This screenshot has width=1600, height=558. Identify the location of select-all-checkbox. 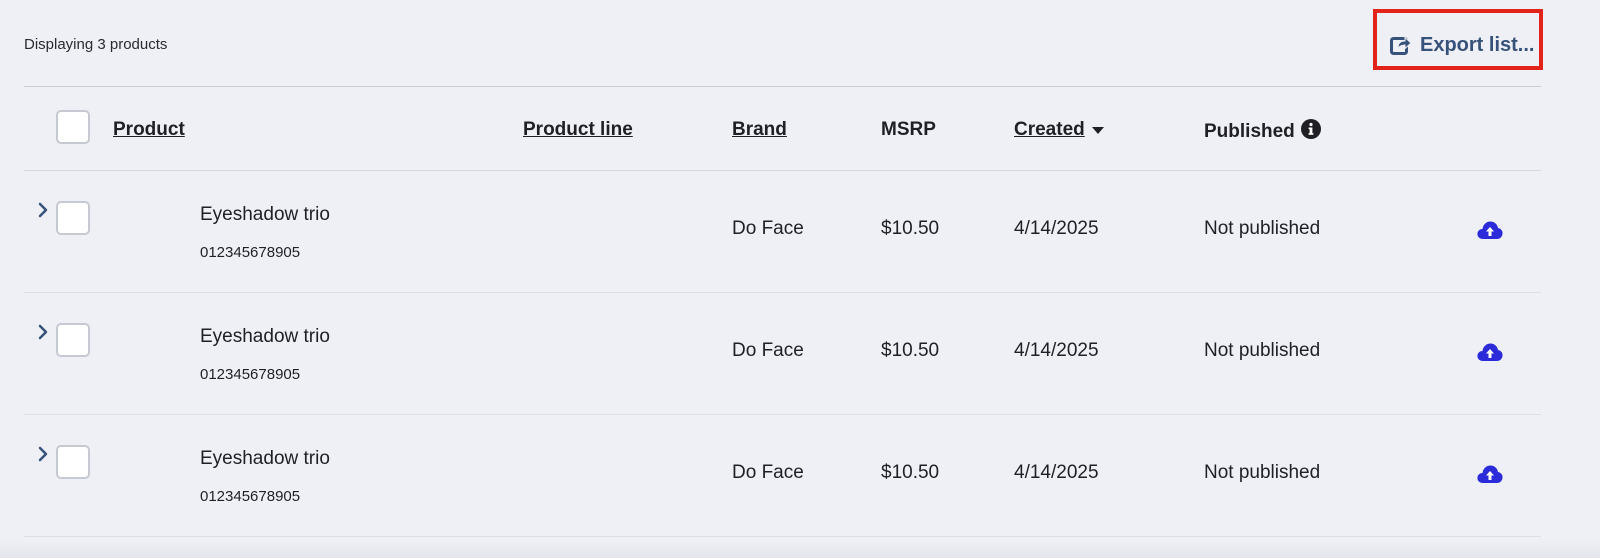
(73, 127).